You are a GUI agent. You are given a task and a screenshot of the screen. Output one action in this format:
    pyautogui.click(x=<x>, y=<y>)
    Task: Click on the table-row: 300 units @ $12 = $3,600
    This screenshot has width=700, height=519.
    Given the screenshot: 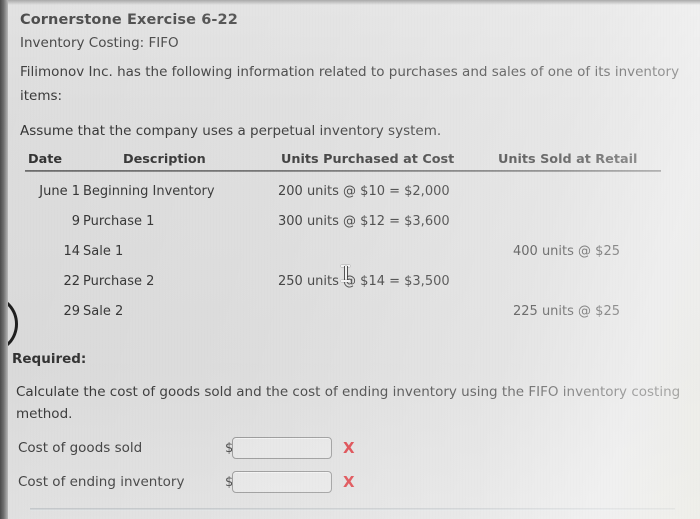 What is the action you would take?
    pyautogui.click(x=364, y=221)
    